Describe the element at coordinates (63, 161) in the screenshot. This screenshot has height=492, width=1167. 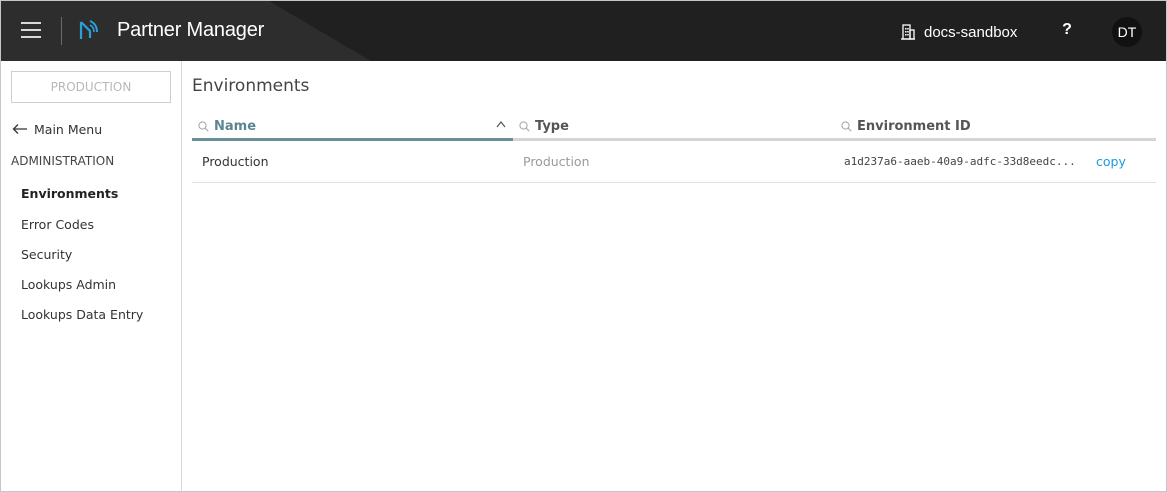
I see `section-label: ADMINISTRATION` at that location.